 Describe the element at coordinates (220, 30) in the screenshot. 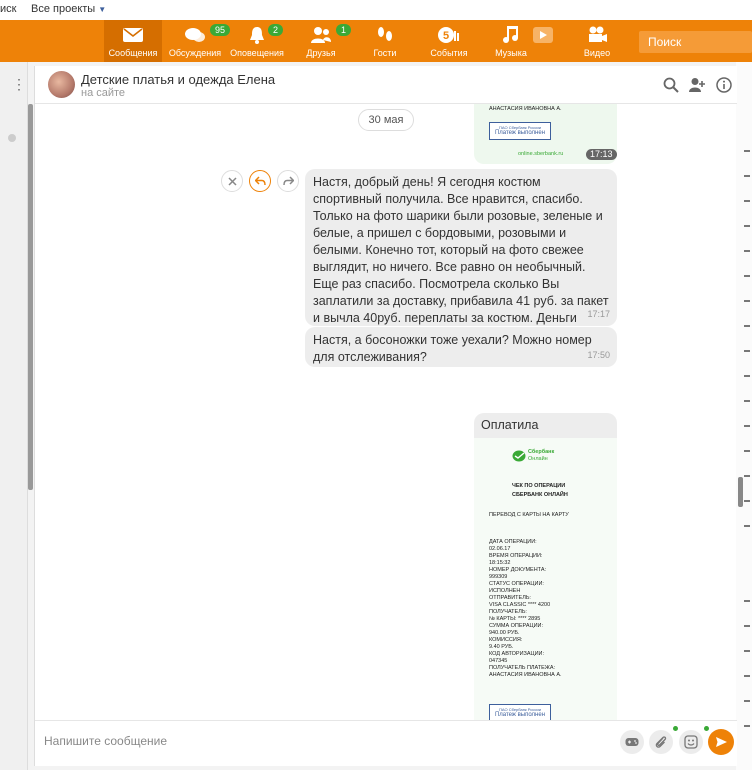

I see `badge-count: 95` at that location.